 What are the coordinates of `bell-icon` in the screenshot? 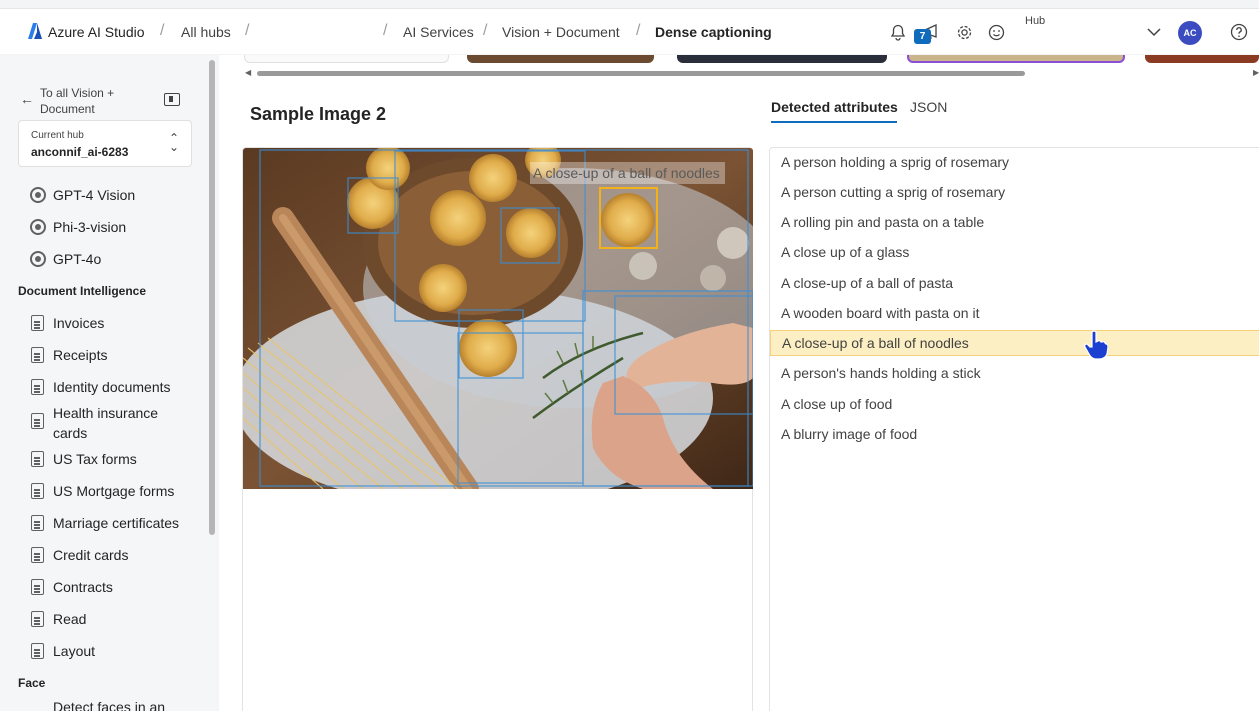 It's located at (898, 32).